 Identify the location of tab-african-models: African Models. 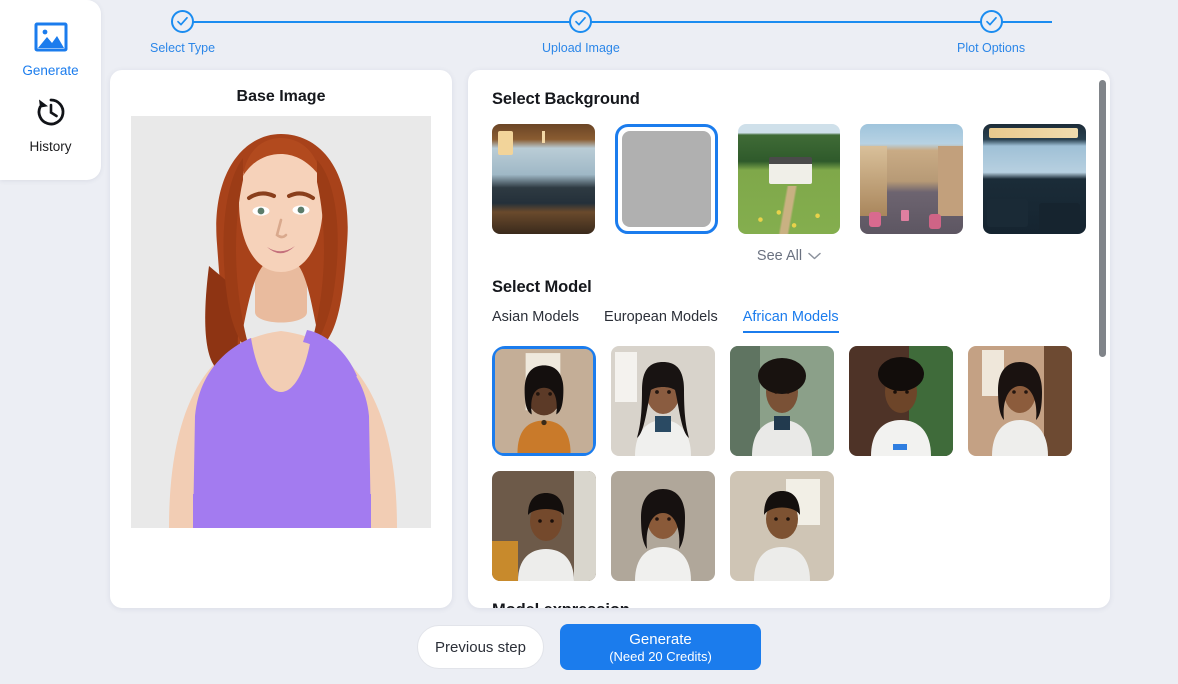
(790, 321).